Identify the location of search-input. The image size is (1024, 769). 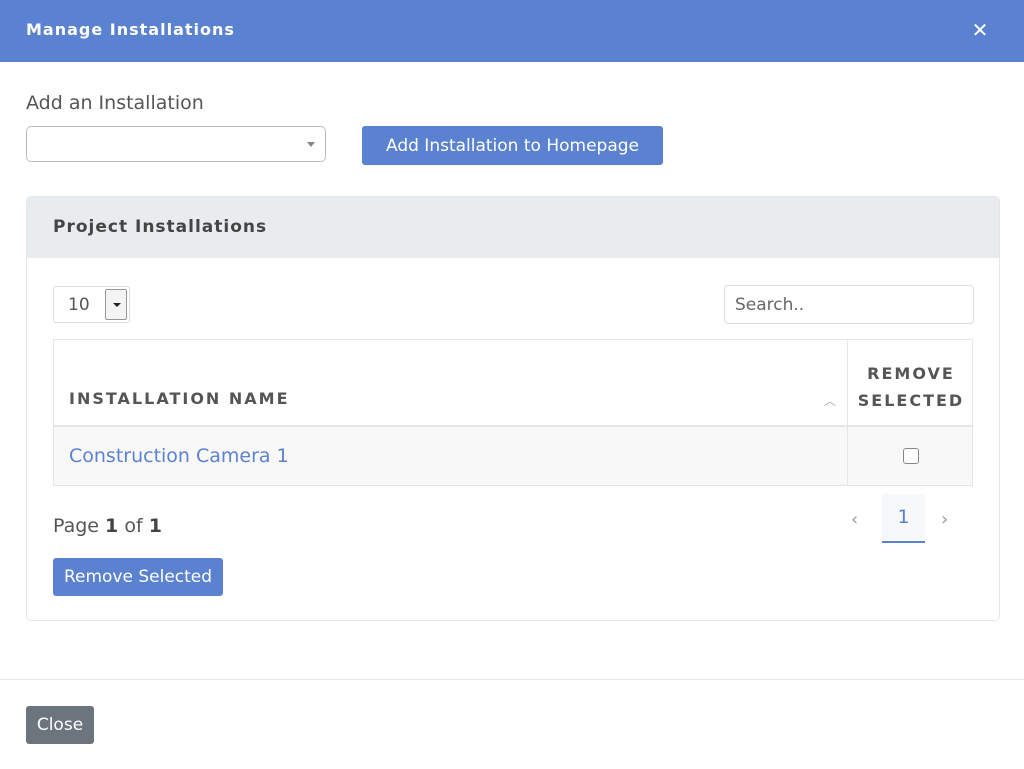
(849, 304).